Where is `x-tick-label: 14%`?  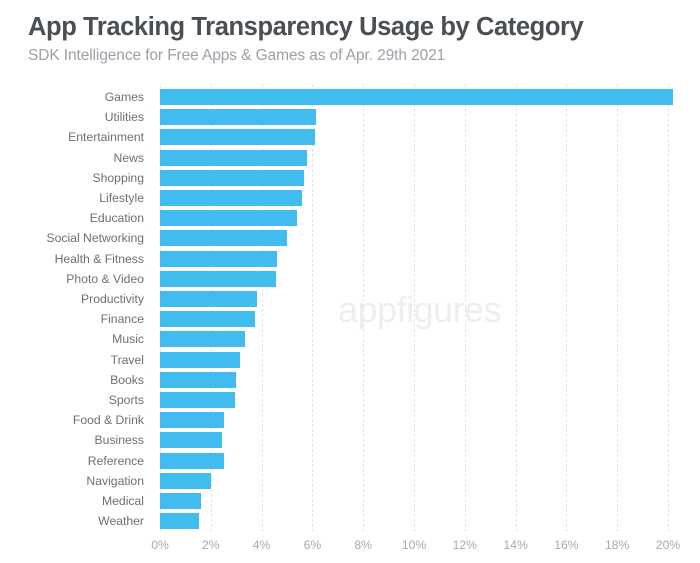
x-tick-label: 14% is located at coordinates (515, 545).